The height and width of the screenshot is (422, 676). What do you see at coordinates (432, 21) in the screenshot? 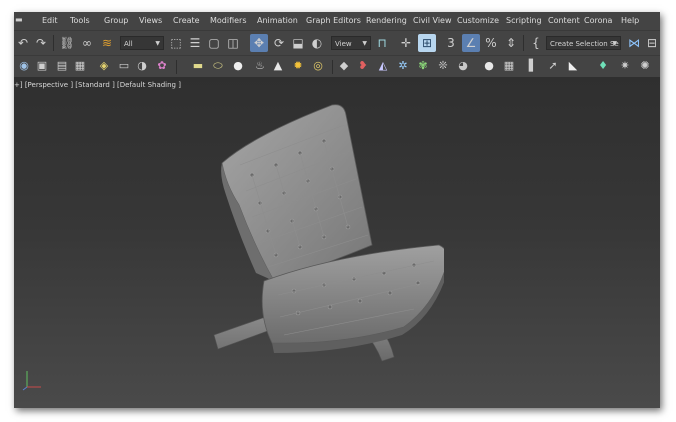
I see `menu-civil-view: Civil View` at bounding box center [432, 21].